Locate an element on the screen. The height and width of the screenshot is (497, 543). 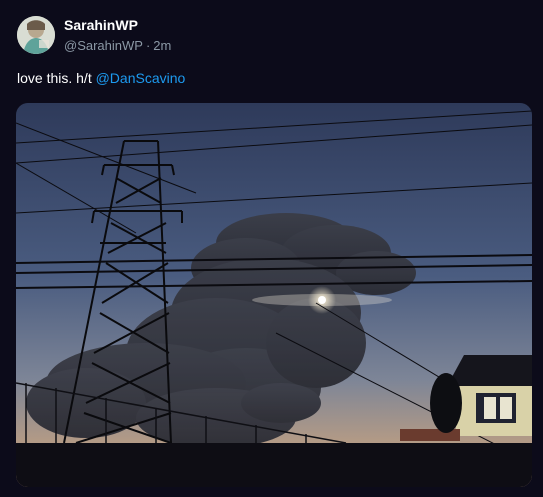
tweet-text-body: love this. h/t is located at coordinates (56, 78).